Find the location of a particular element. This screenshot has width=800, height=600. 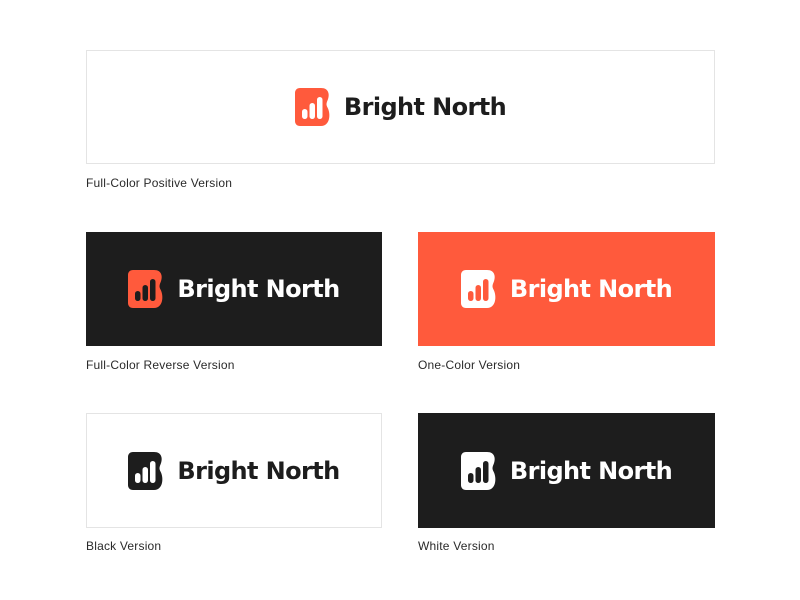

logo-panel-reverse: Bright North is located at coordinates (234, 289).